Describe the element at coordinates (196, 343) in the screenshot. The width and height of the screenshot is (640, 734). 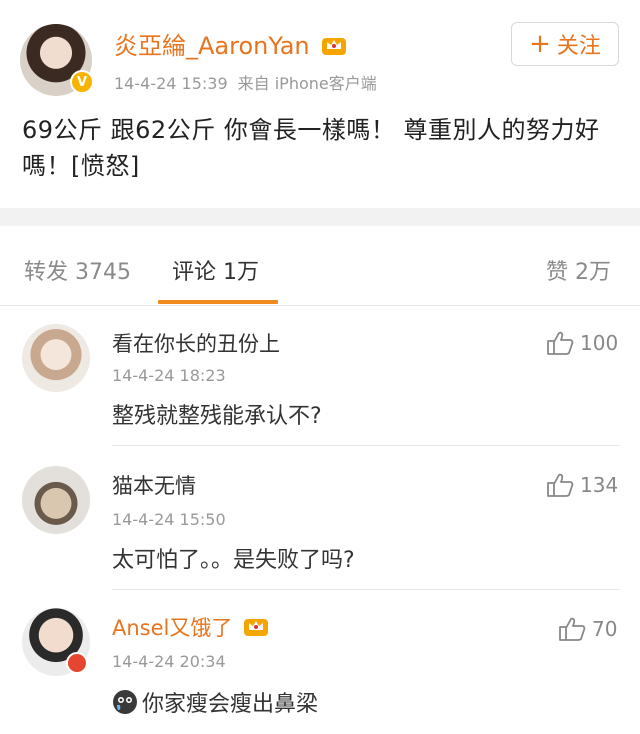
I see `commenter-name: 看在你长的丑份上` at that location.